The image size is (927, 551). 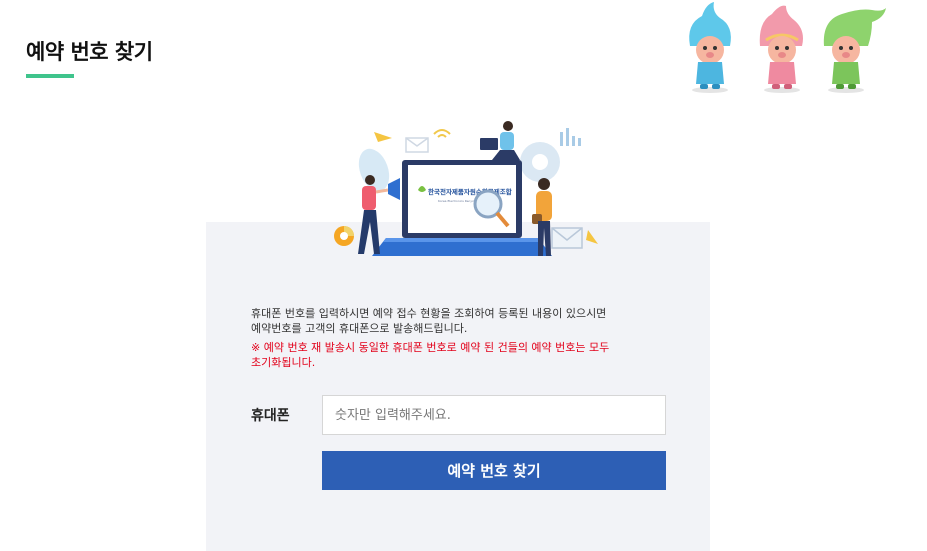 I want to click on gear-icon, so click(x=540, y=162).